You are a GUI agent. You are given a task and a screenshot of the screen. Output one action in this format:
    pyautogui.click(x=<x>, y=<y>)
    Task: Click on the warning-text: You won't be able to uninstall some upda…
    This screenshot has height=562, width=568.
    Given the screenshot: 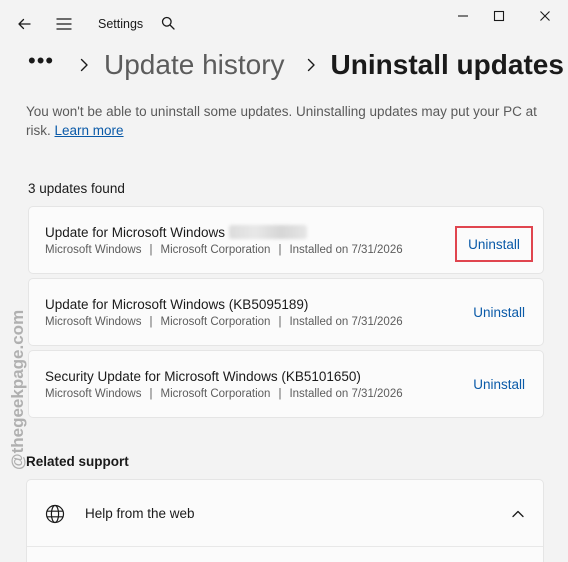 What is the action you would take?
    pyautogui.click(x=286, y=121)
    